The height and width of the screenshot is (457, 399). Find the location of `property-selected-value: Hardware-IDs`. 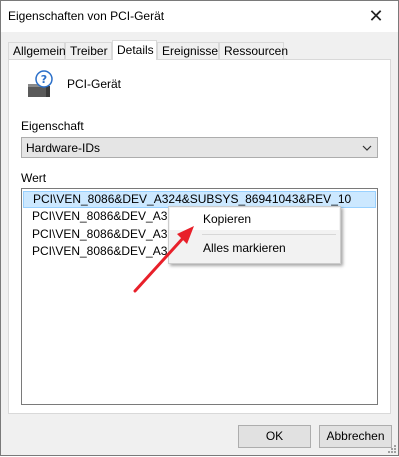

property-selected-value: Hardware-IDs is located at coordinates (63, 148).